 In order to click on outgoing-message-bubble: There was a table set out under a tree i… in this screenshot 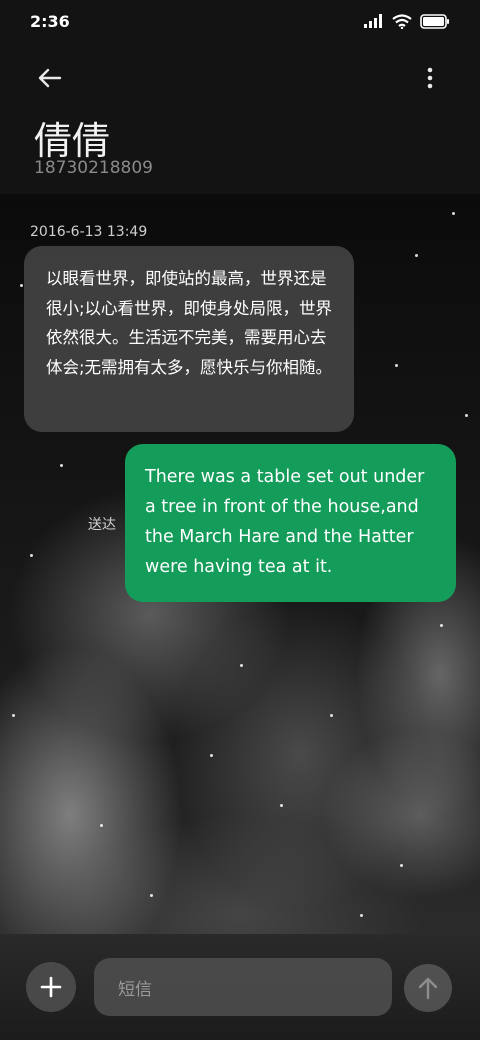, I will do `click(290, 523)`.